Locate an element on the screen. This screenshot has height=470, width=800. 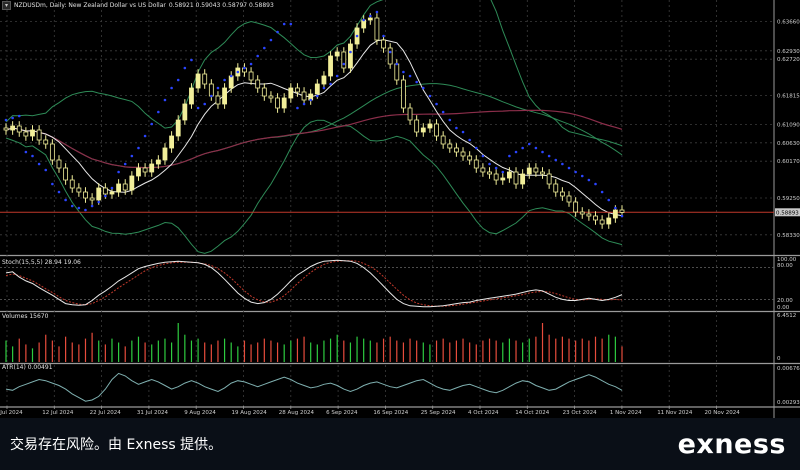
atr-tick-label: 0.00293 is located at coordinates (788, 403).